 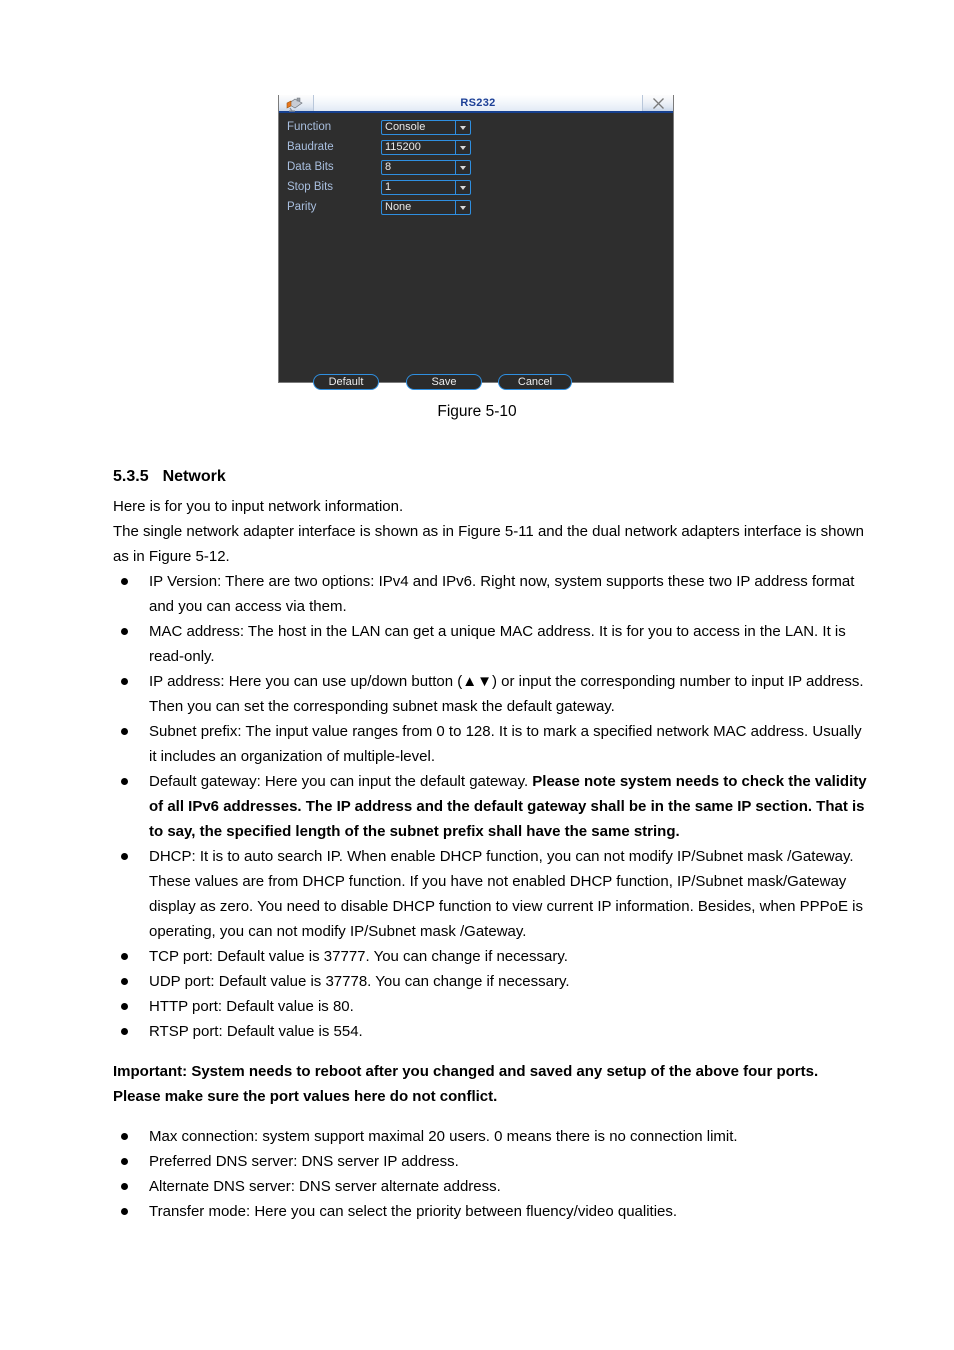 I want to click on field-label-data-bits: Data Bits, so click(x=310, y=166).